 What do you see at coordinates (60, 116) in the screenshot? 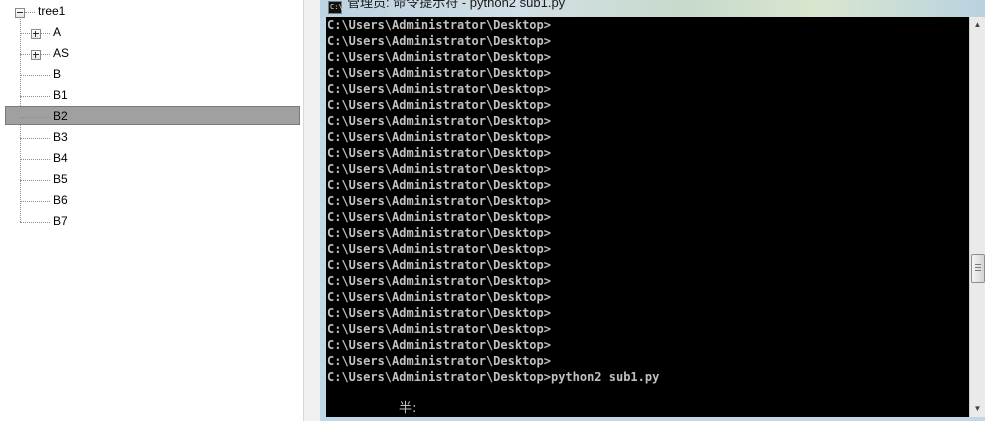
I see `tree-node-b2: B2` at bounding box center [60, 116].